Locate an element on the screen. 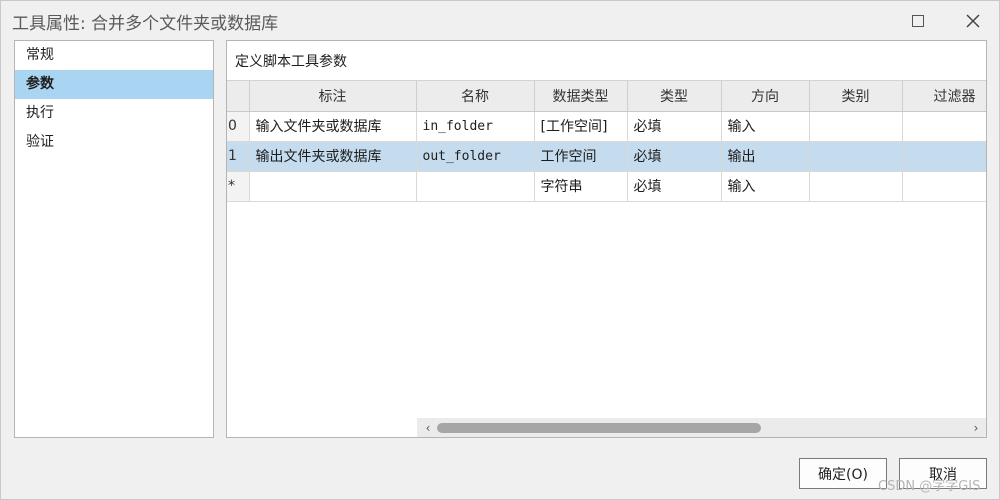  cell-datatype: 字符串 is located at coordinates (581, 186).